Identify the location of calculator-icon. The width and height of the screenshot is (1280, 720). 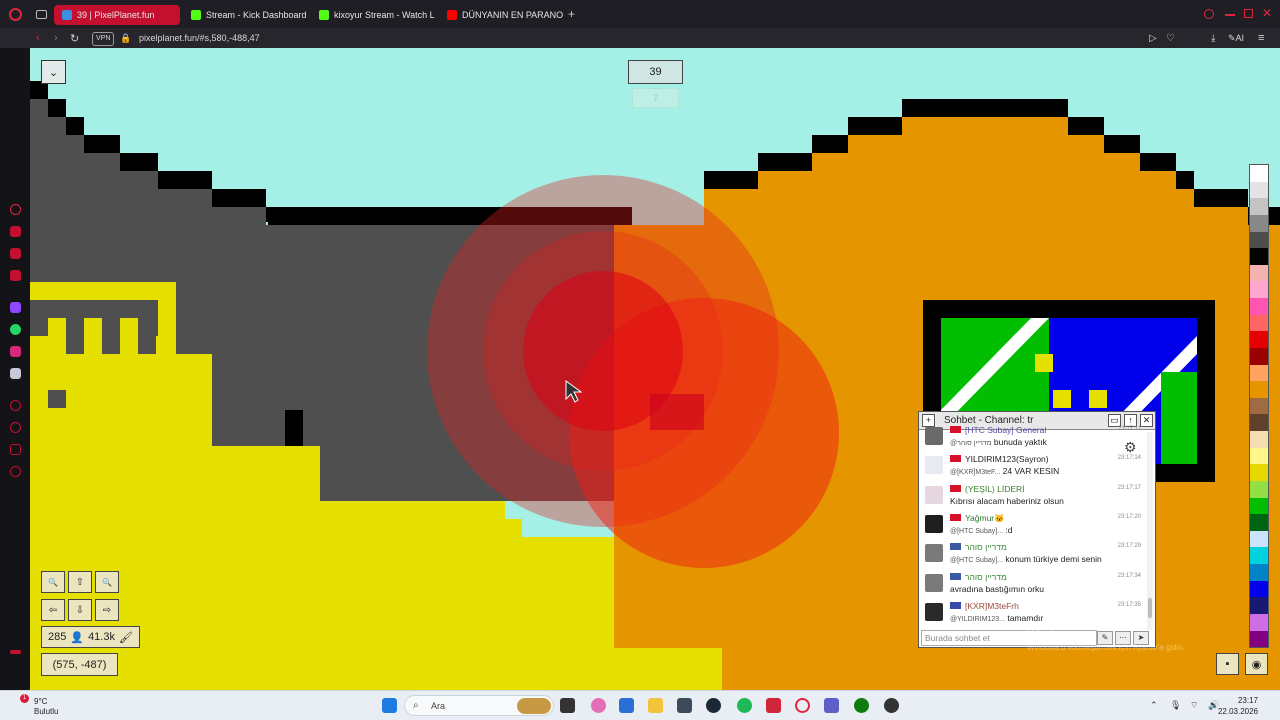
(684, 705).